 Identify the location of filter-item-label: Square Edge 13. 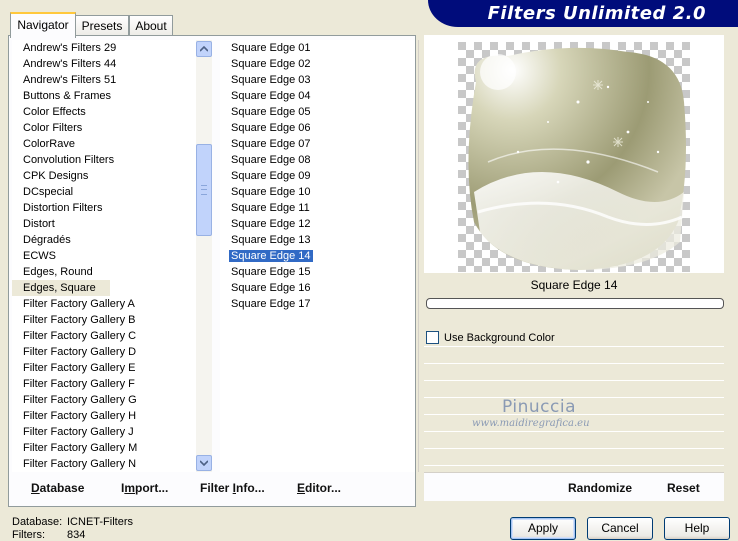
(271, 240).